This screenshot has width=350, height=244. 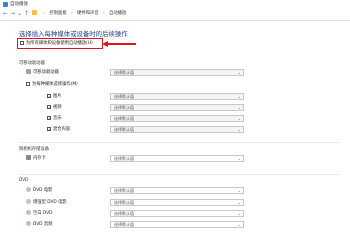 I want to click on select-music: 选择默认值 ⌄, so click(x=177, y=118).